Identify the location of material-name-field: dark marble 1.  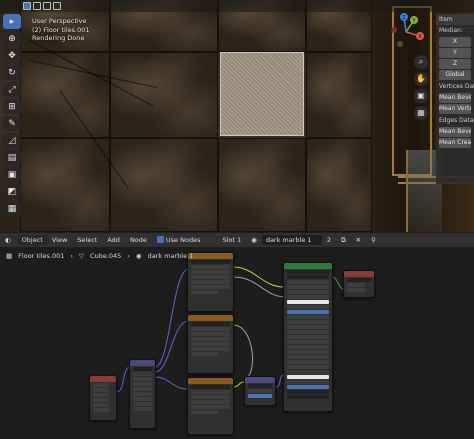
(291, 240).